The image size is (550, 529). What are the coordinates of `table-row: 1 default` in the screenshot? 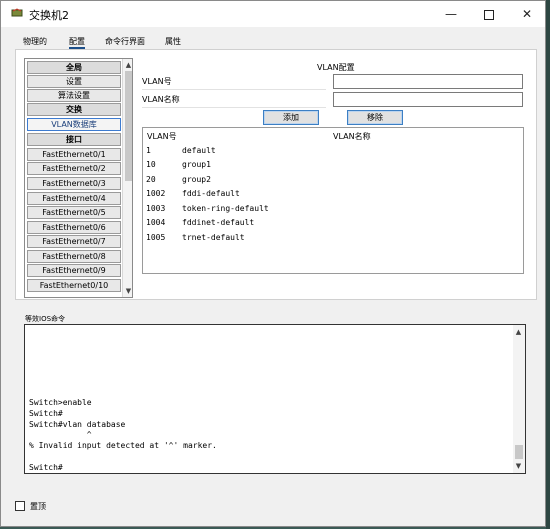 It's located at (333, 152).